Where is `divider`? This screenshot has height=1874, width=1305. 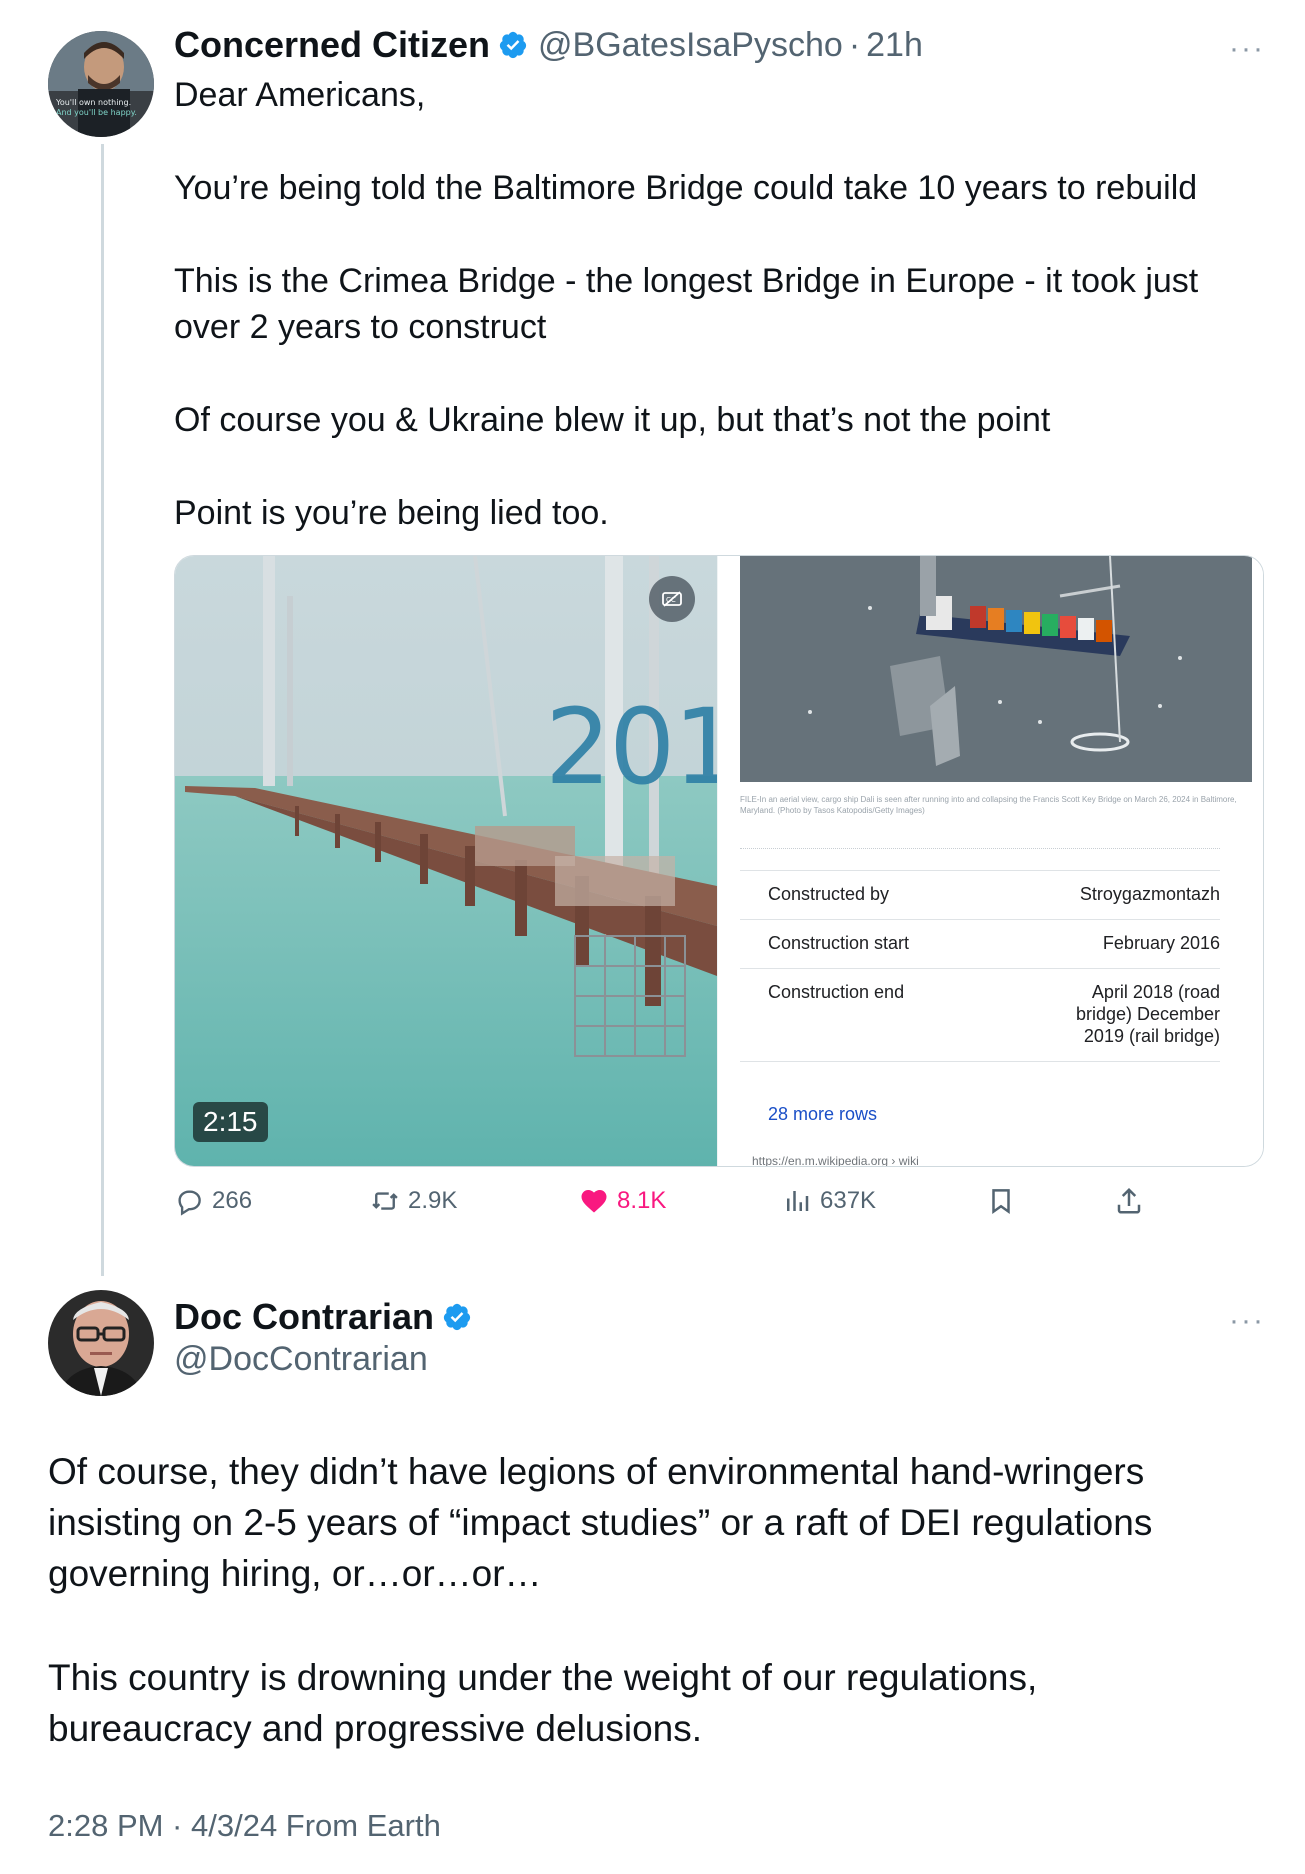 divider is located at coordinates (980, 848).